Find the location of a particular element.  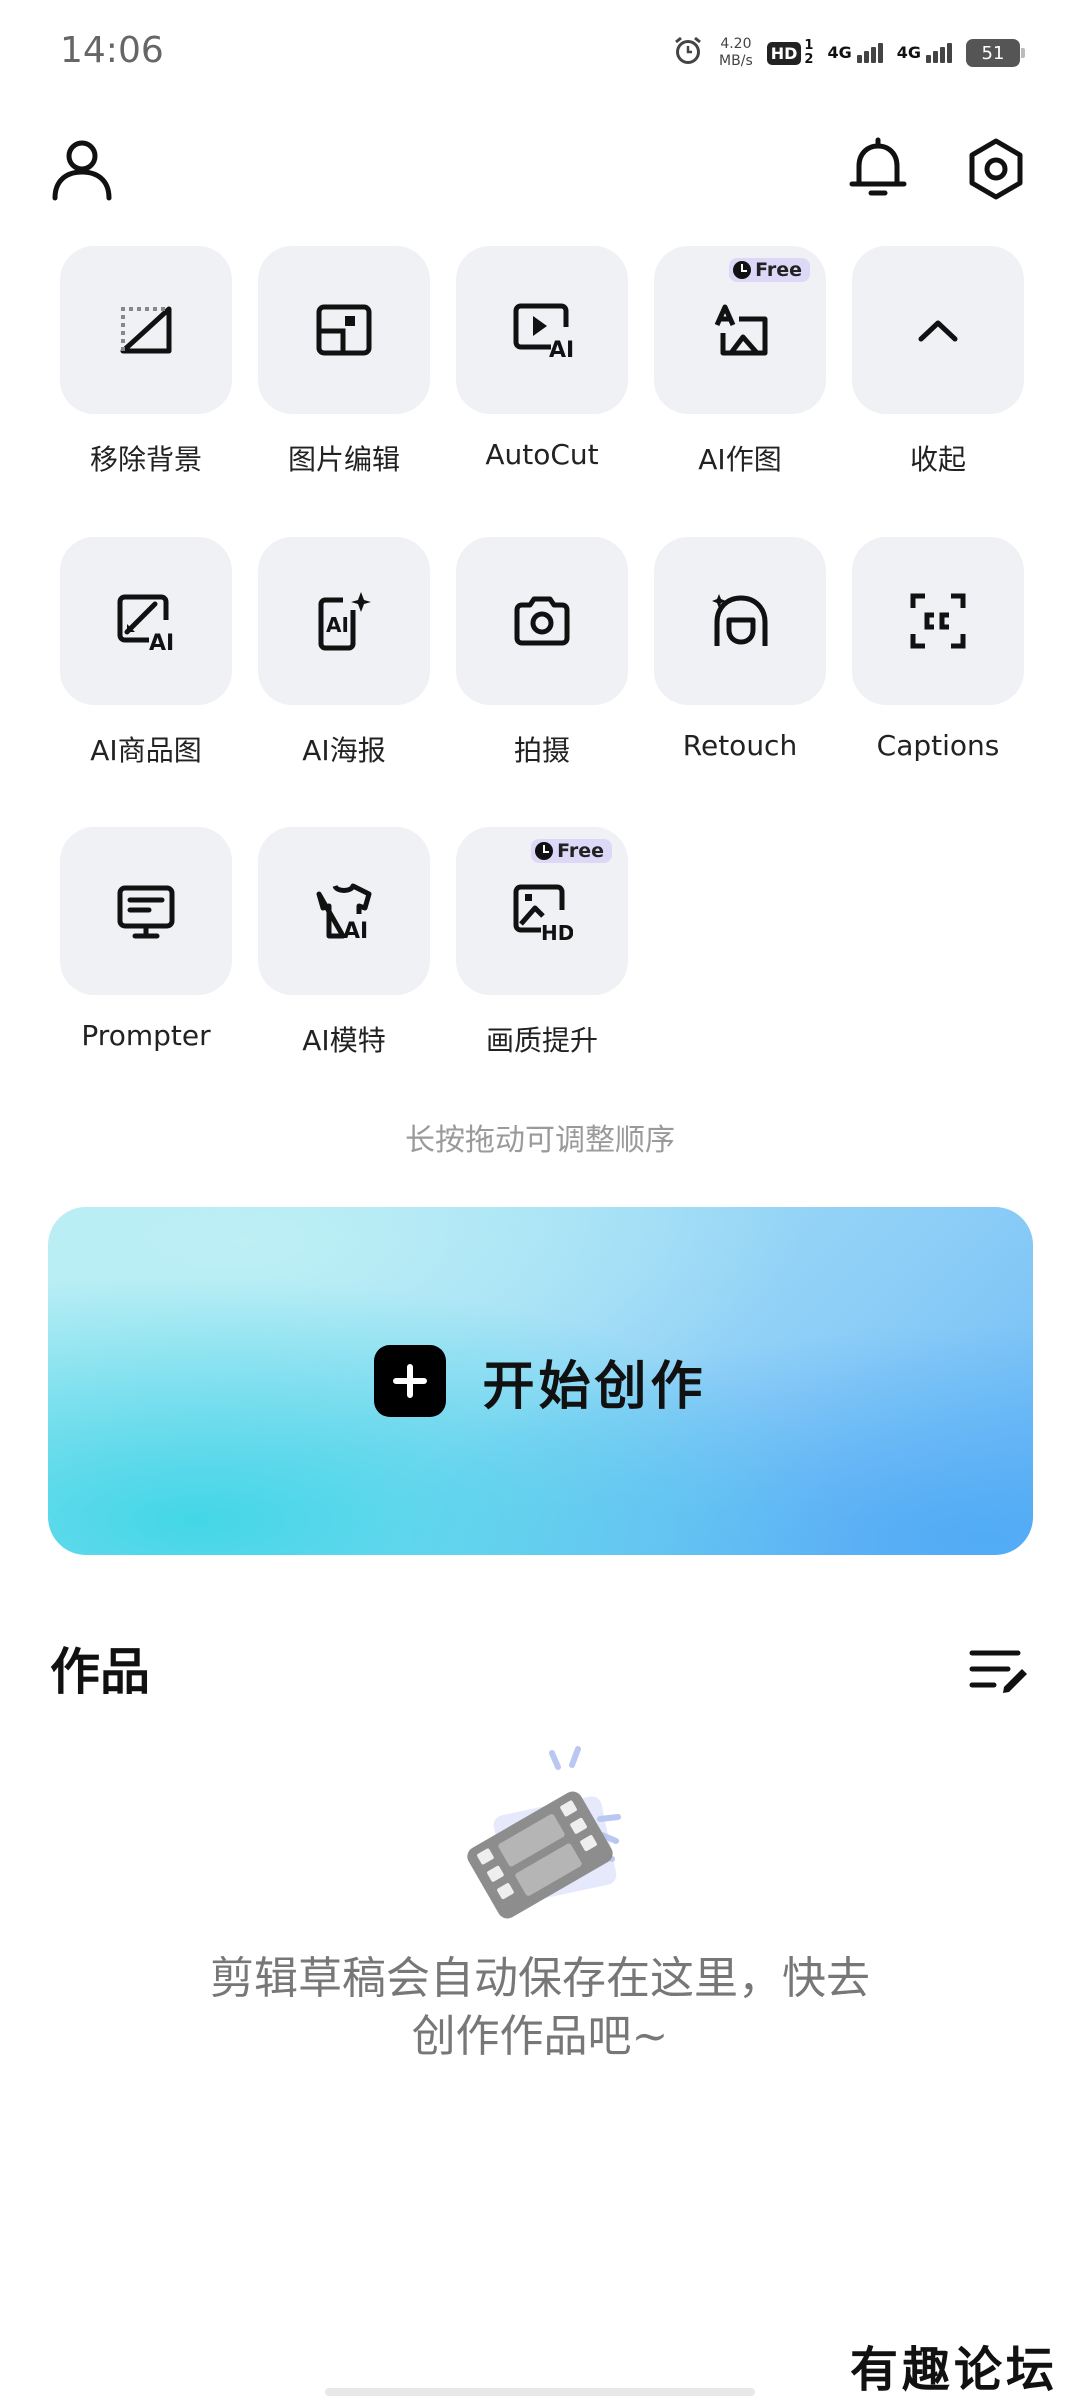

tool-label: Prompter is located at coordinates (146, 1035).